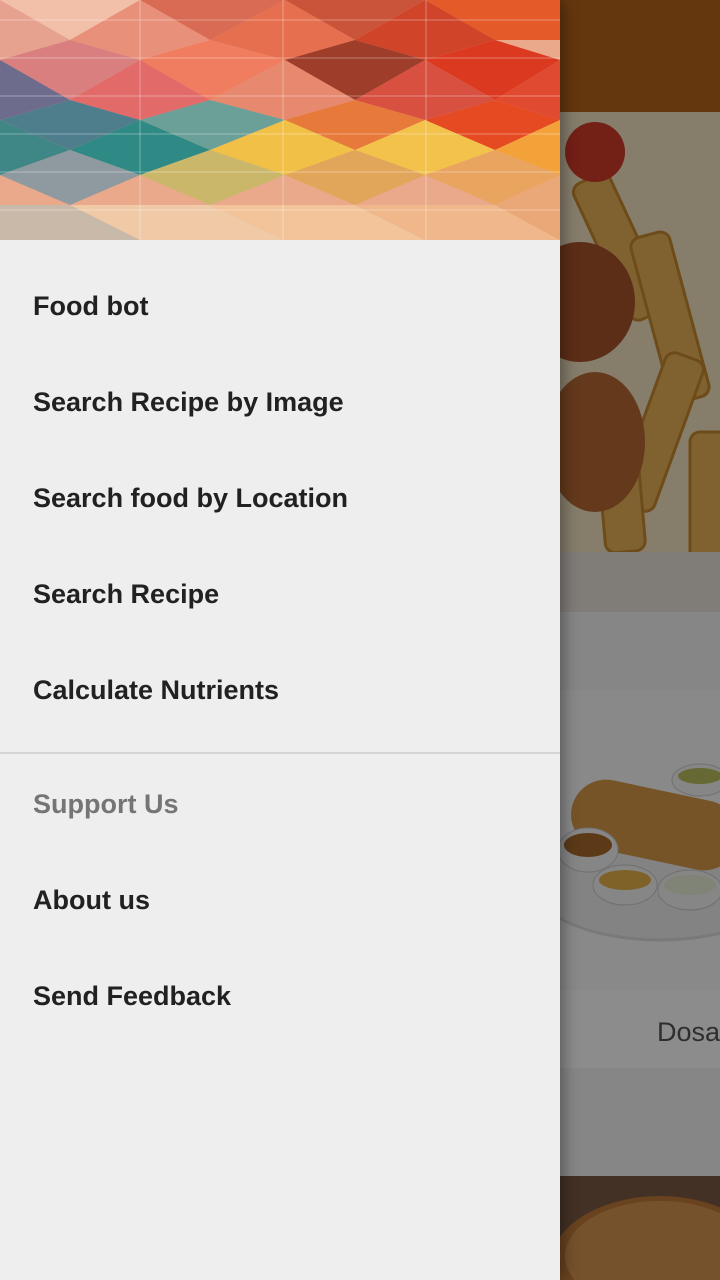 The image size is (720, 1280). Describe the element at coordinates (280, 594) in the screenshot. I see `menu-item-search-recipe: Search Recipe` at that location.